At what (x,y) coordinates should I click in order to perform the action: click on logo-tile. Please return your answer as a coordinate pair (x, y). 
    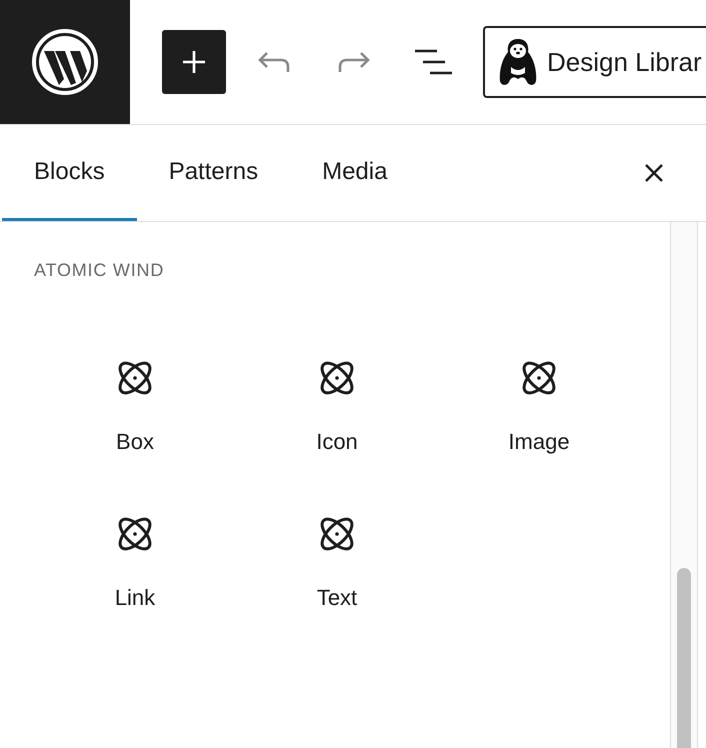
    Looking at the image, I should click on (65, 62).